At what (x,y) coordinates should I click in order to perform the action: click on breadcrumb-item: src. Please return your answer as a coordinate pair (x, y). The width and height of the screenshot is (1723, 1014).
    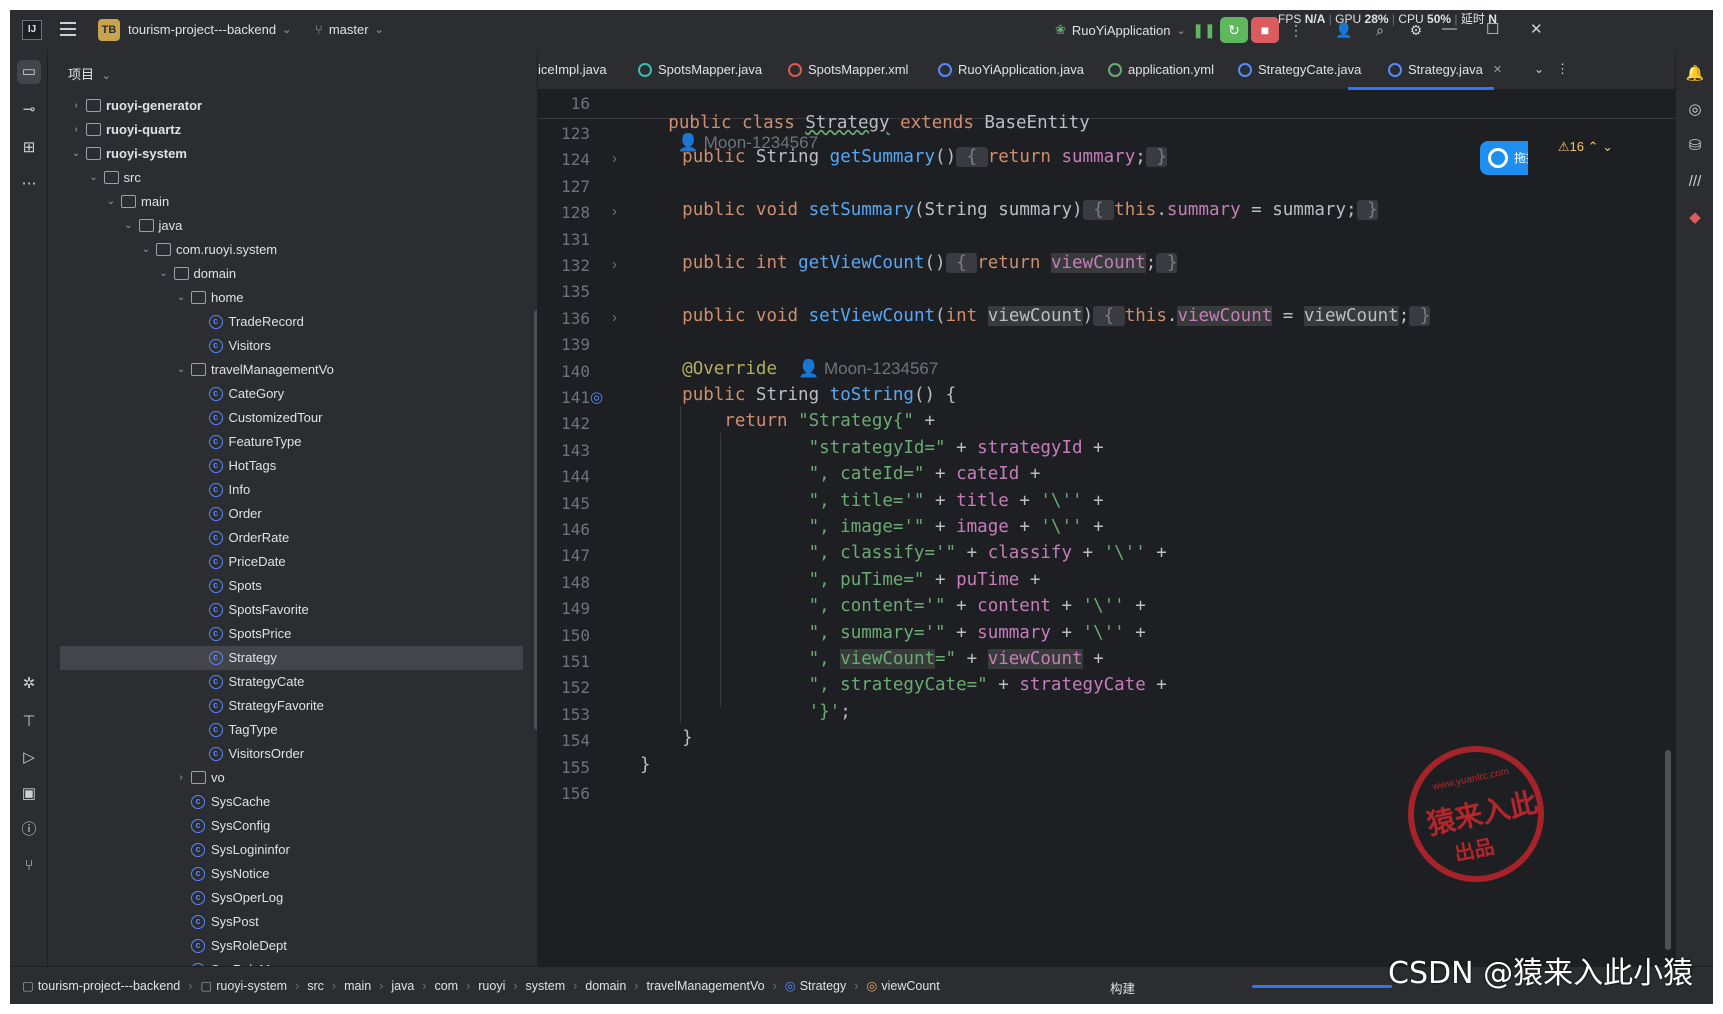
    Looking at the image, I should click on (315, 986).